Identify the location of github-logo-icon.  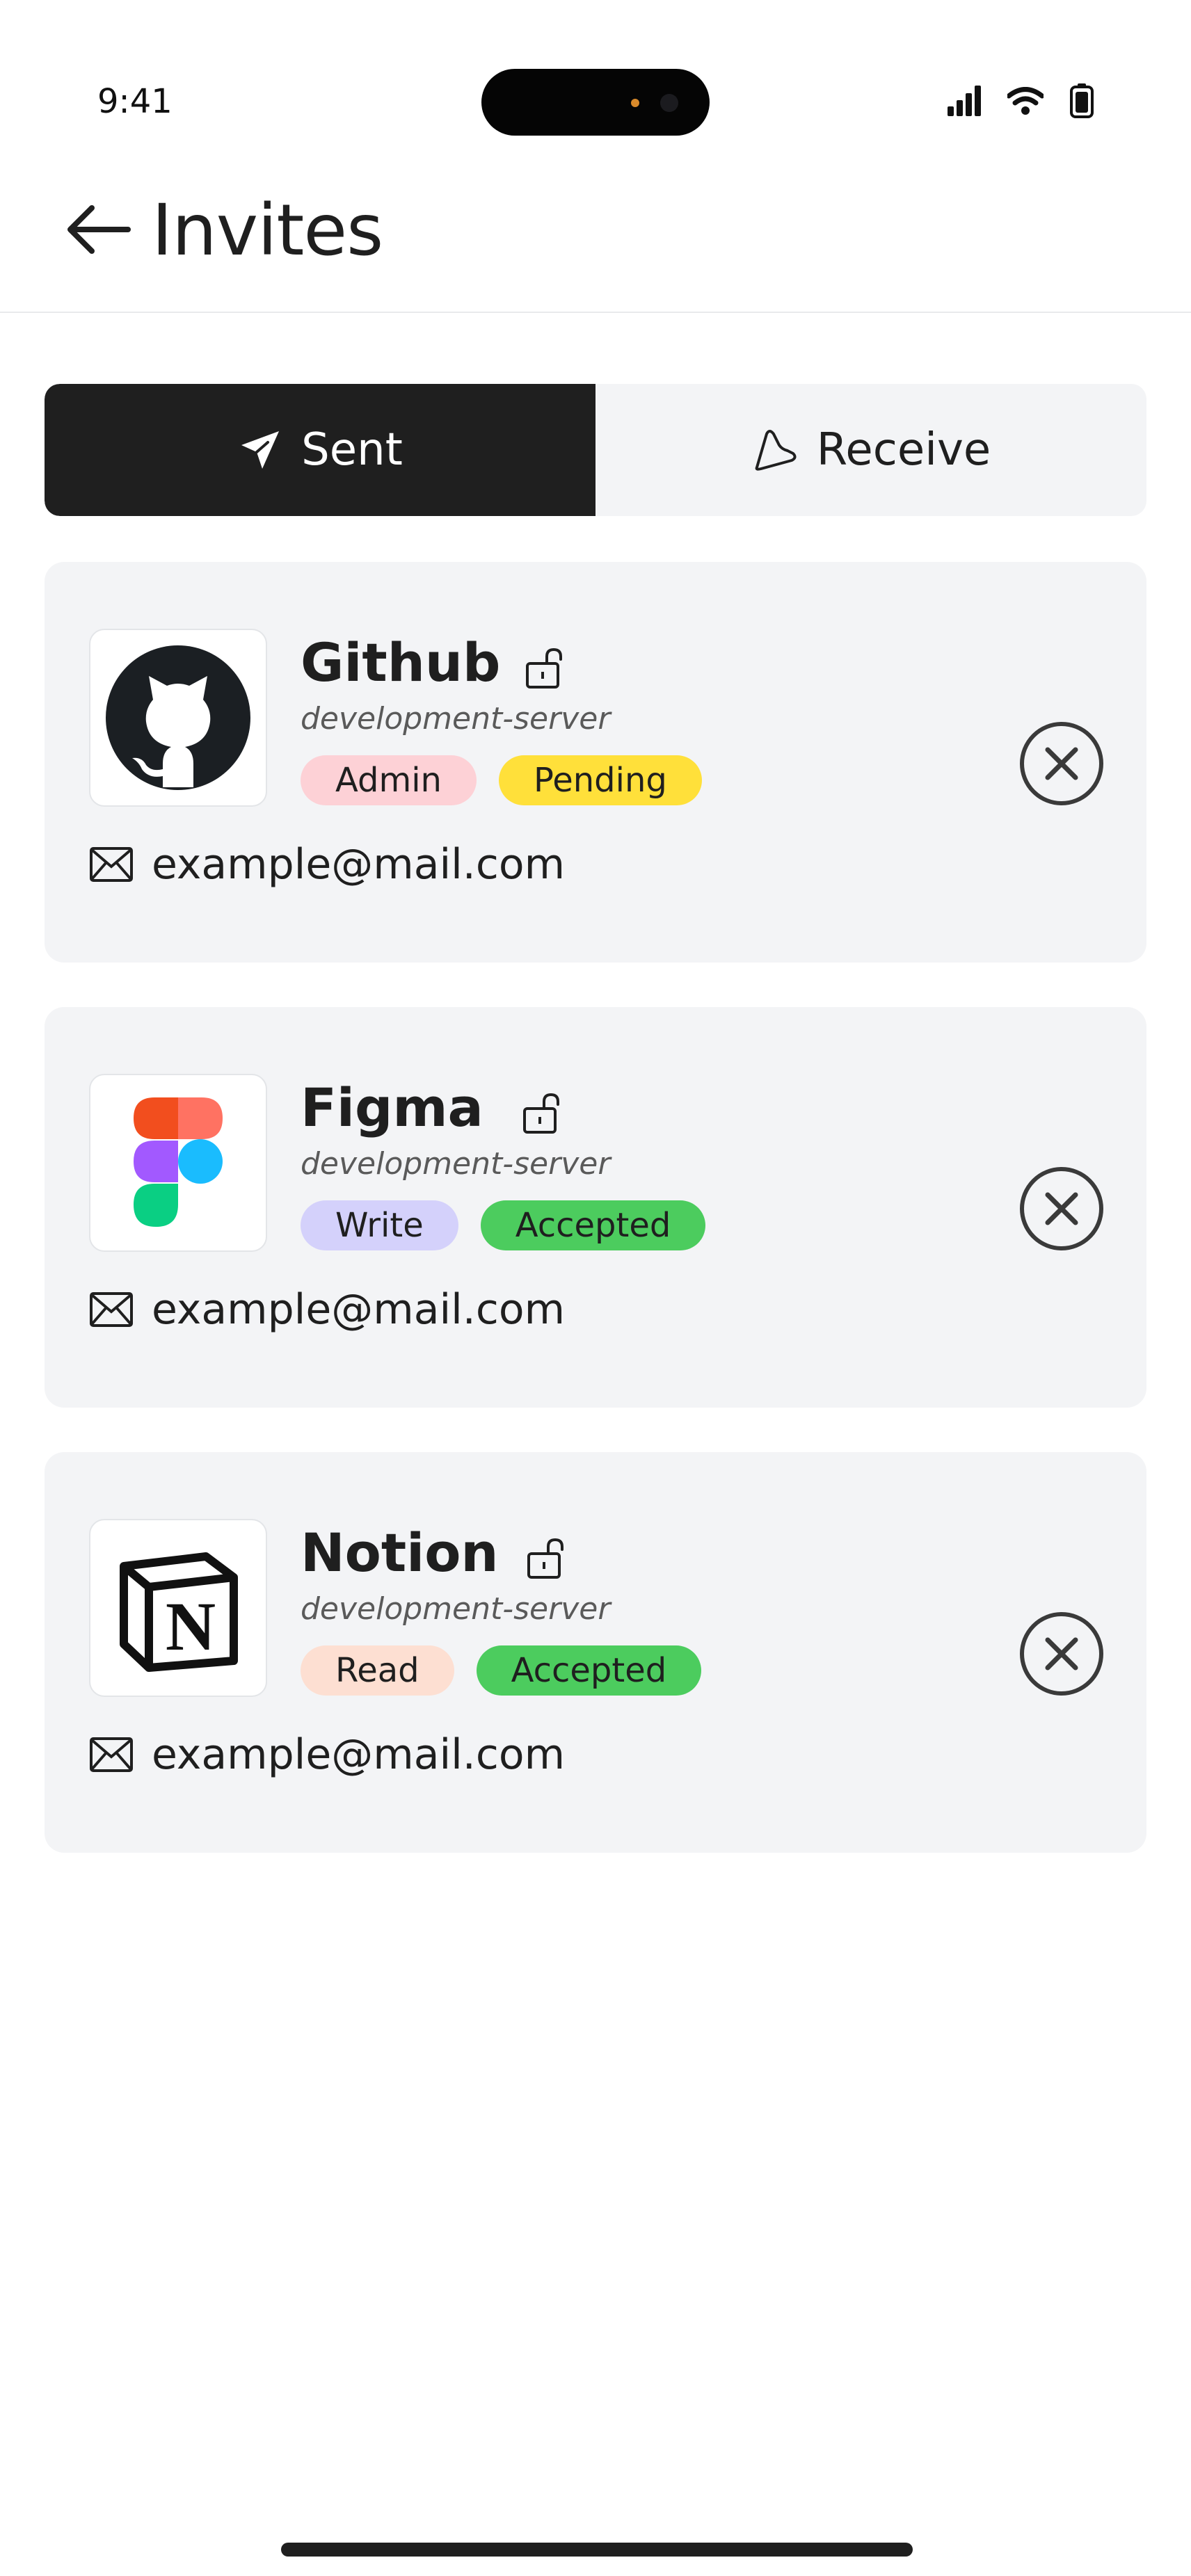
(178, 717).